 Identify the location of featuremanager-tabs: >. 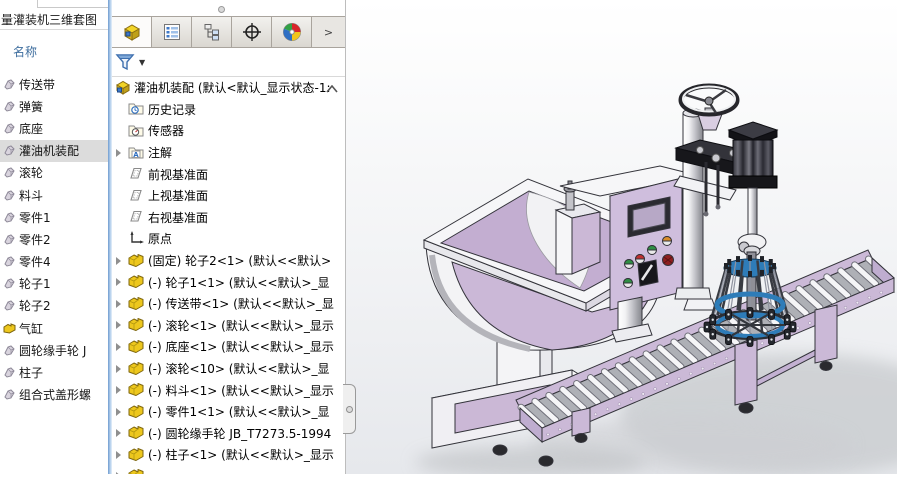
(228, 32).